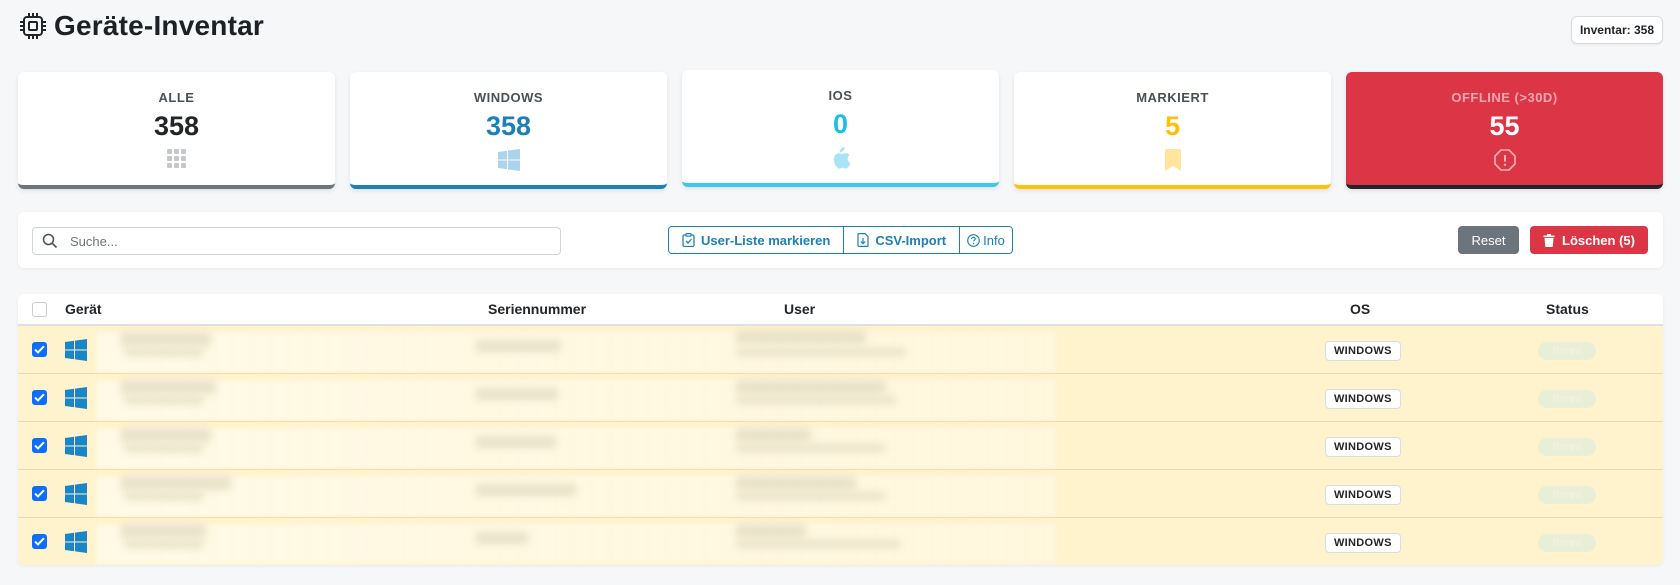  I want to click on table-header: Gerät Seriennummer User OS Status, so click(840, 310).